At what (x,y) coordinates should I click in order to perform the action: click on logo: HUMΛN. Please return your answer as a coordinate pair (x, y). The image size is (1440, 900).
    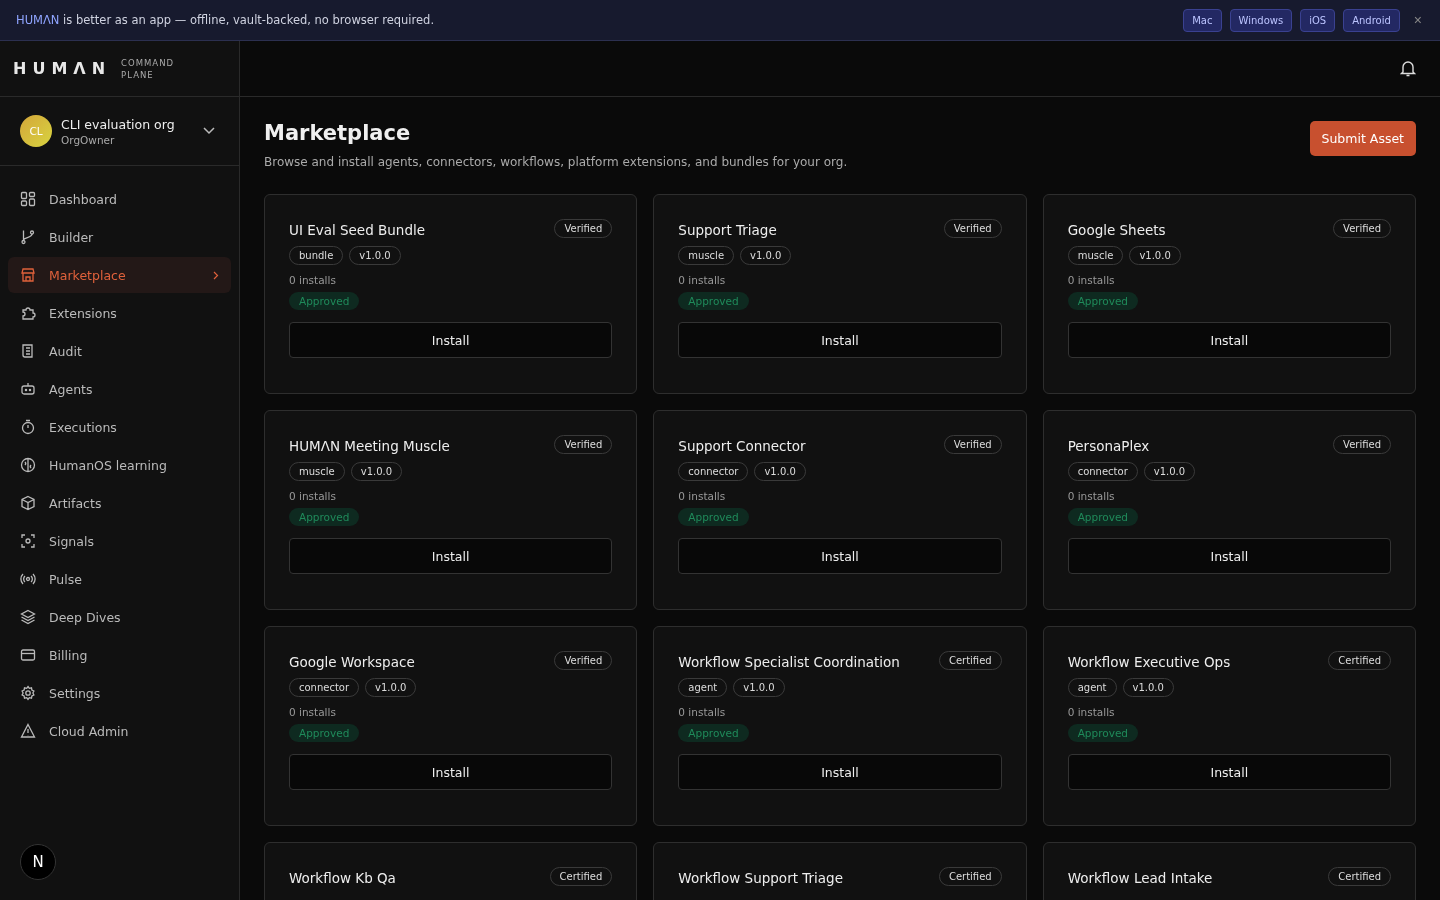
    Looking at the image, I should click on (62, 68).